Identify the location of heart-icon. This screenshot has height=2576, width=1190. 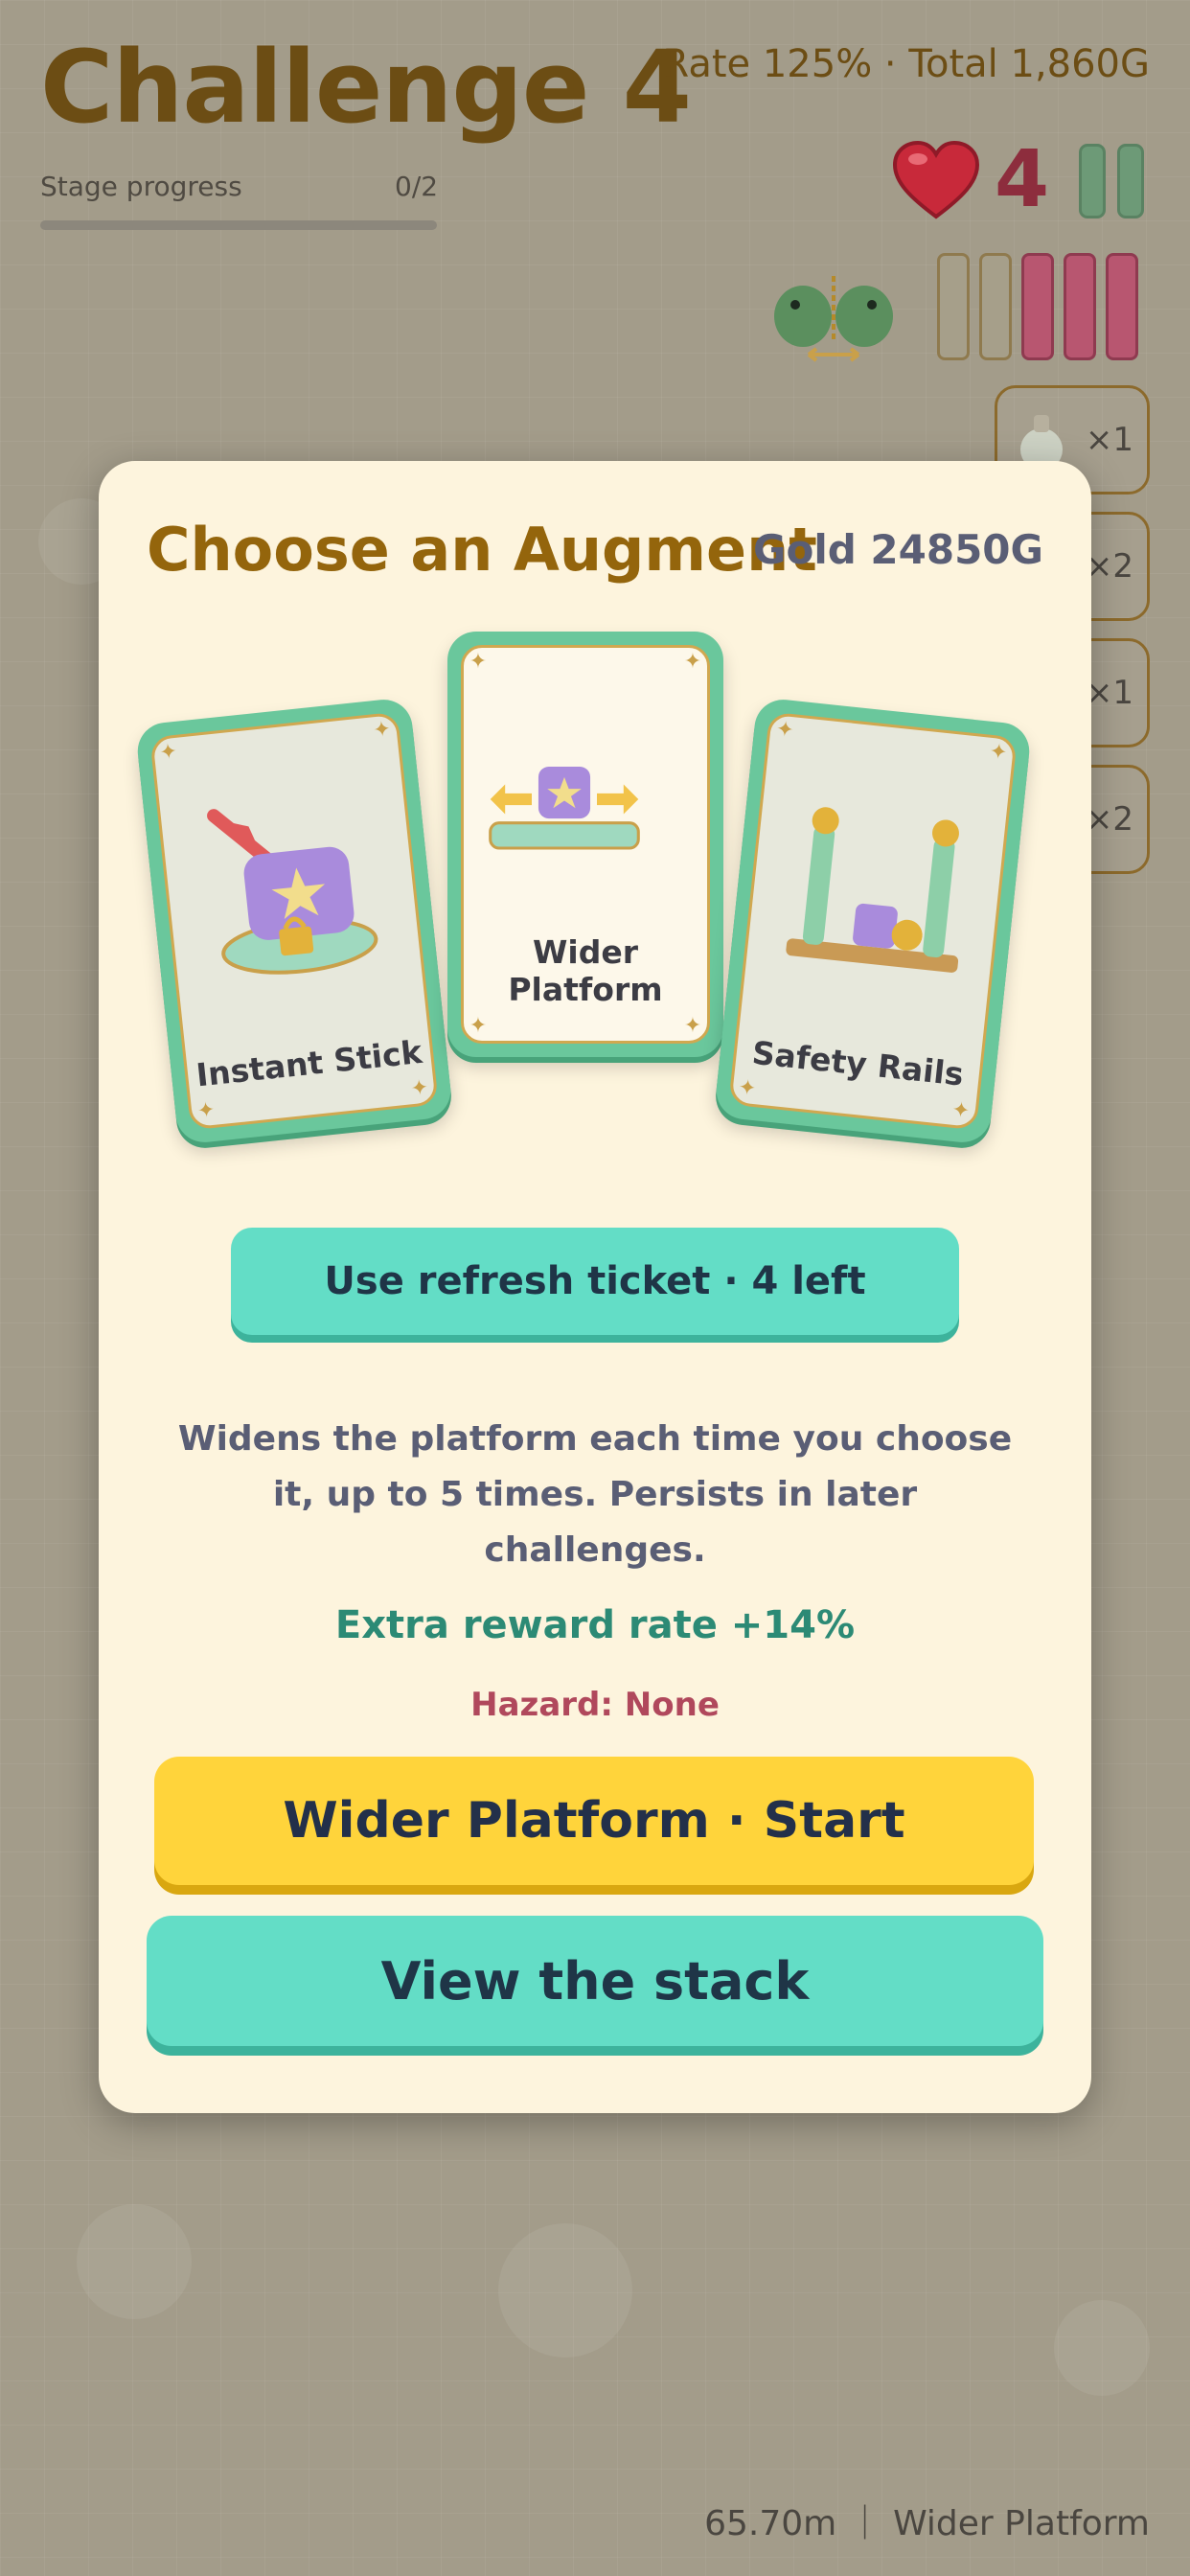
(936, 179).